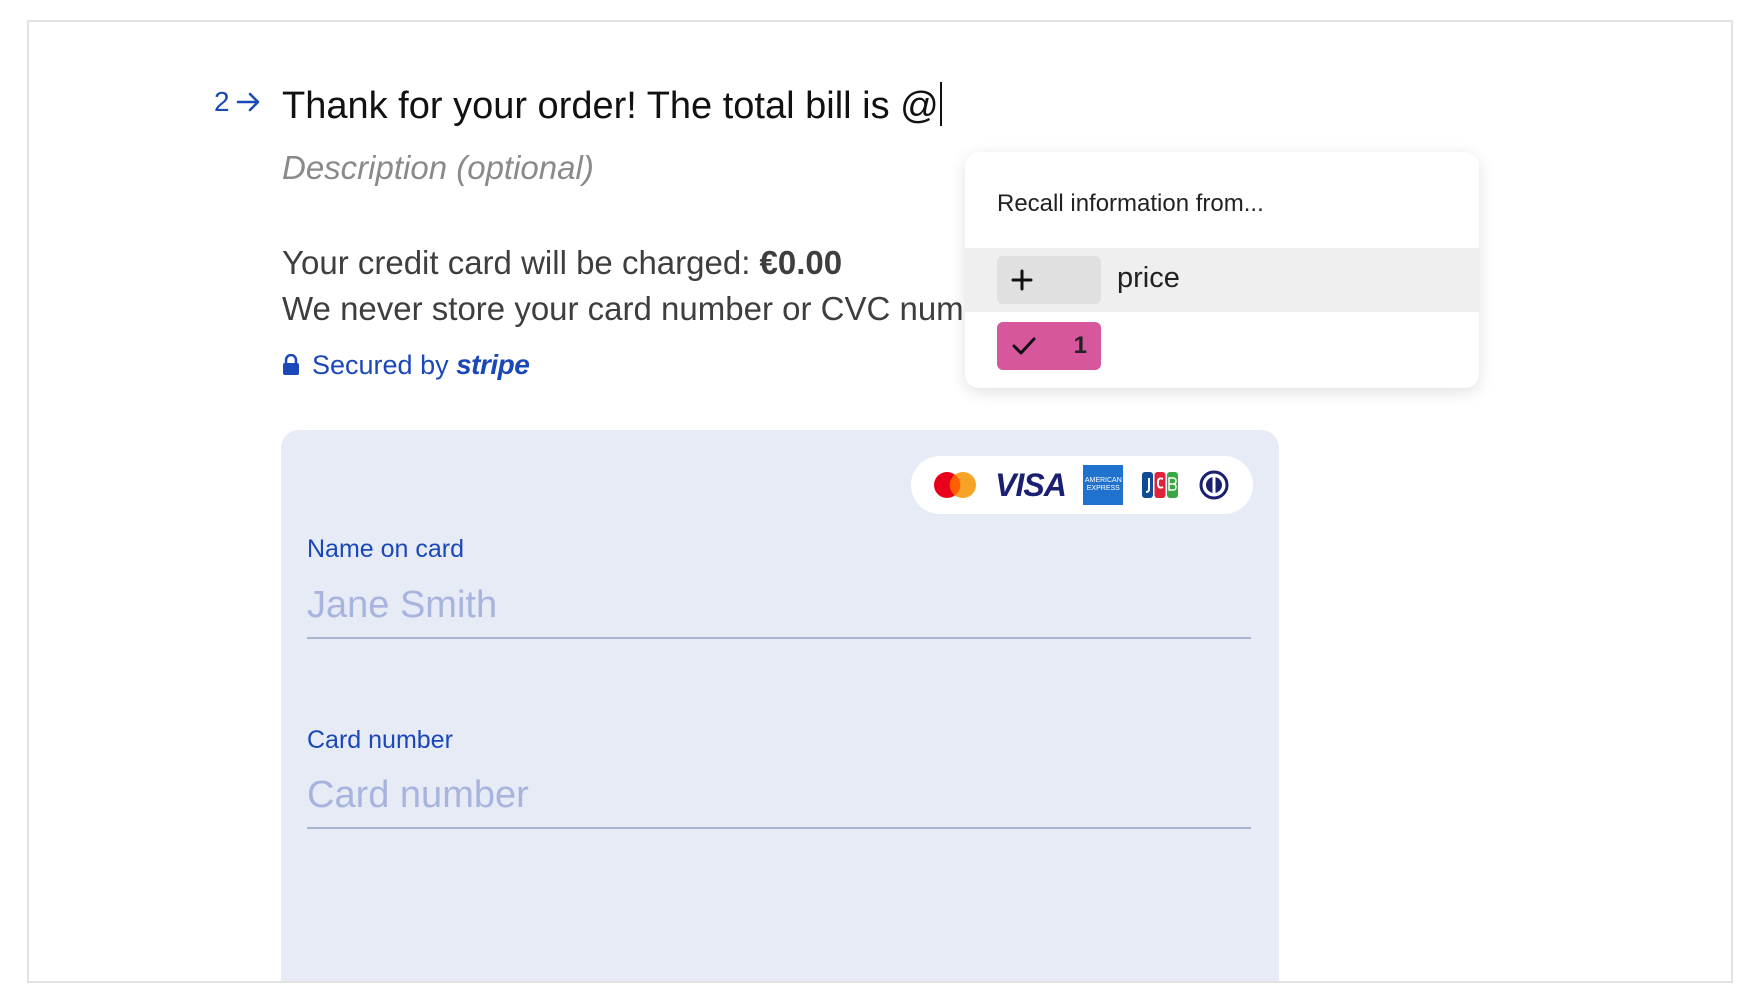 The height and width of the screenshot is (1000, 1744). Describe the element at coordinates (438, 168) in the screenshot. I see `description-input: Description (optional)` at that location.